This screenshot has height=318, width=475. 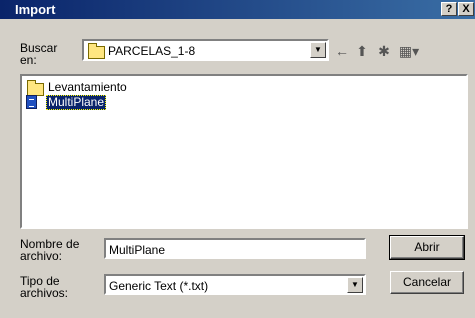 I want to click on filename-label: Nombre de archivo:, so click(x=50, y=250).